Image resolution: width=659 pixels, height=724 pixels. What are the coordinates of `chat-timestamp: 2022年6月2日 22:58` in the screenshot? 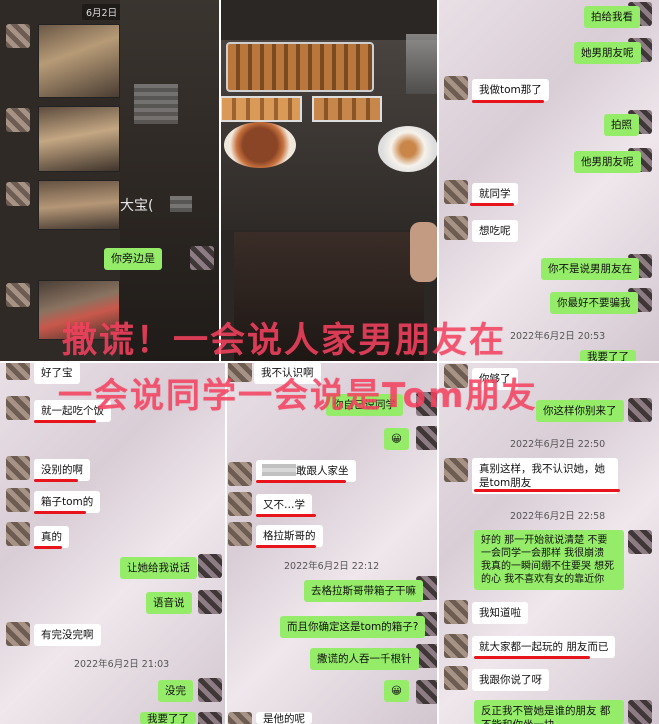 It's located at (558, 516).